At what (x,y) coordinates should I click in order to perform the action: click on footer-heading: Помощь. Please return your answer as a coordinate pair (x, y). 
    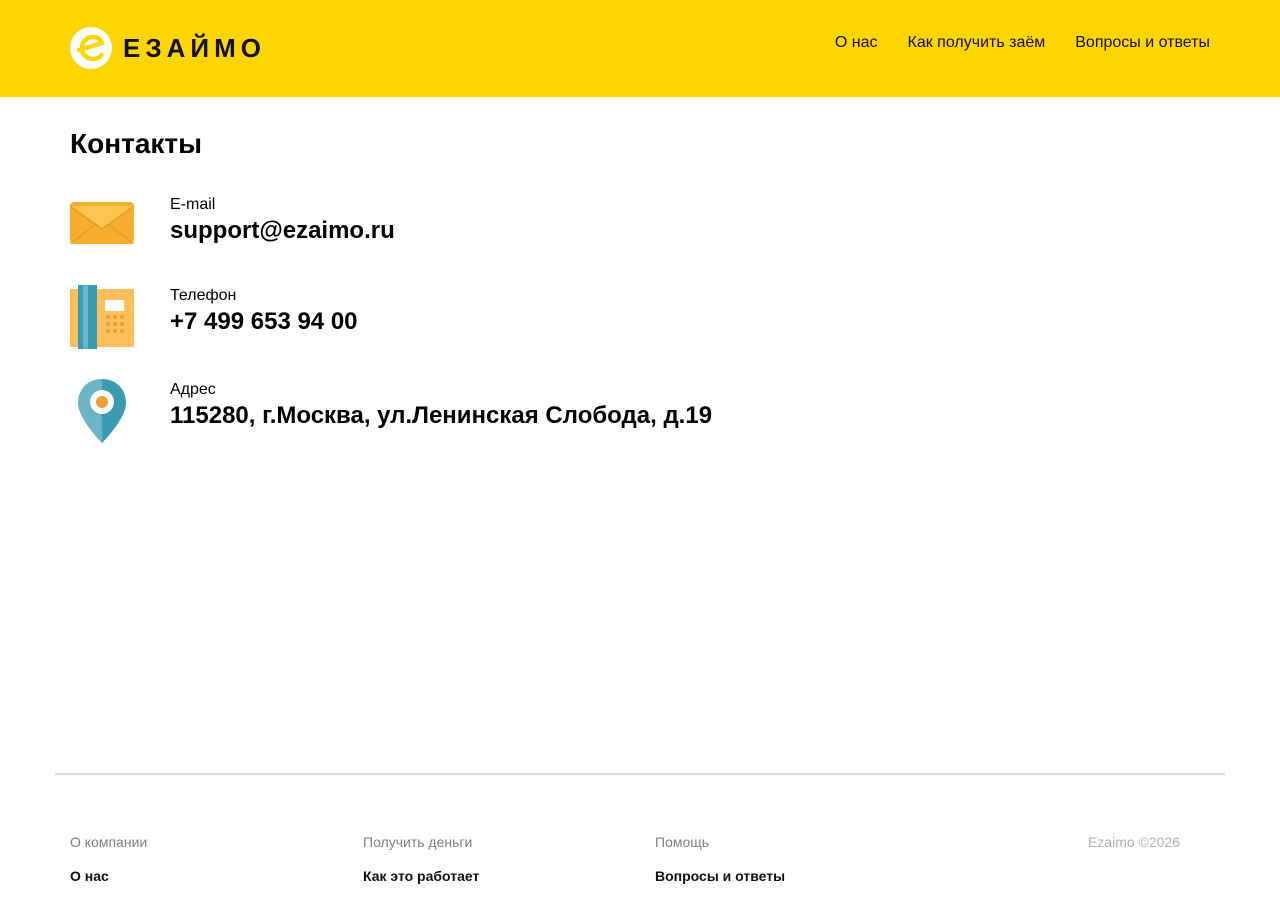
    Looking at the image, I should click on (682, 842).